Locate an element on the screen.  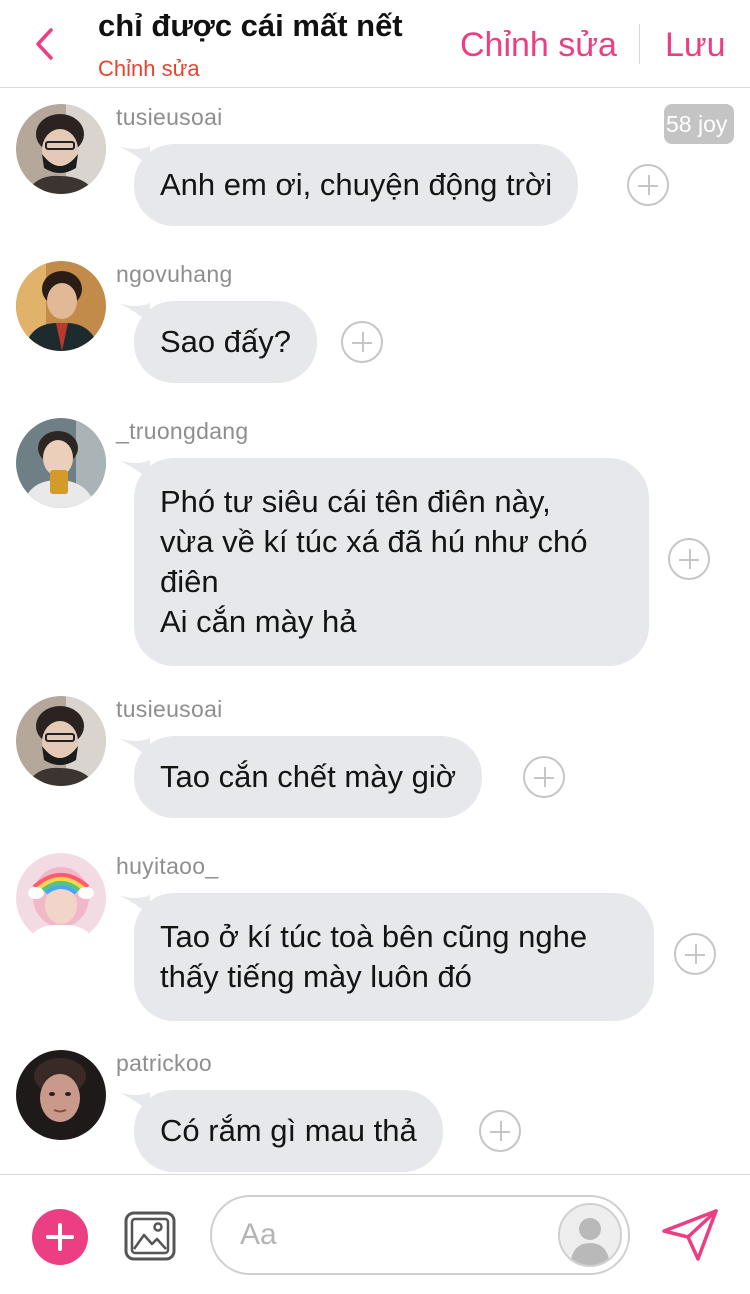
message-text: Tao cắn chết mày giờ is located at coordinates (308, 776).